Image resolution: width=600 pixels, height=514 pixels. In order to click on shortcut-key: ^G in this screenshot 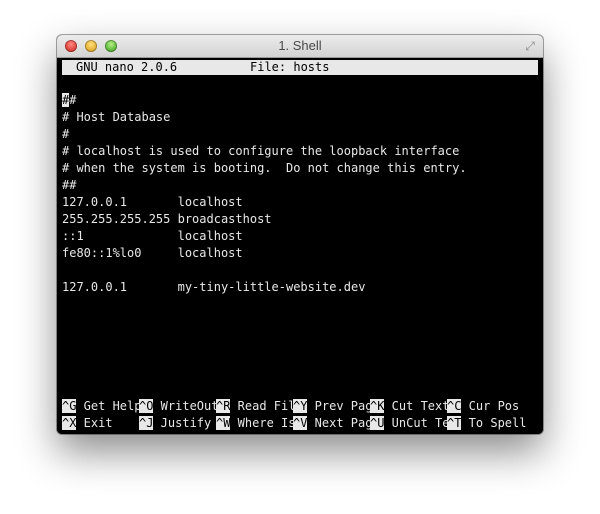, I will do `click(69, 406)`.